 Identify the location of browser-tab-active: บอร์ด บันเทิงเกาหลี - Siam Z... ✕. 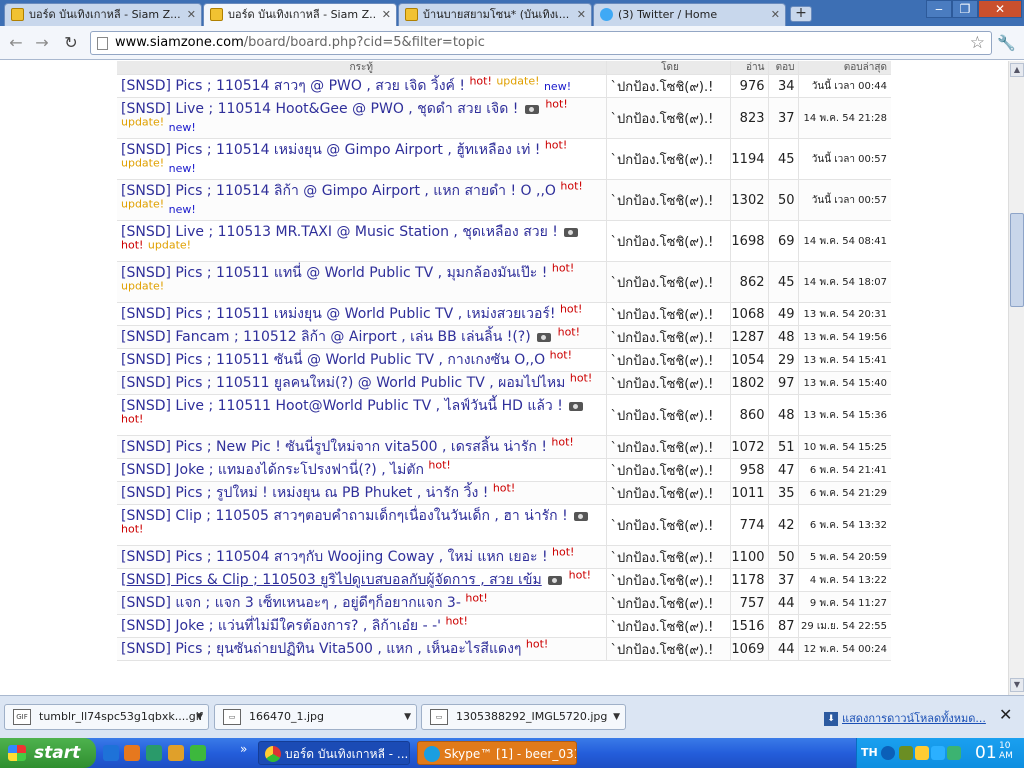
(300, 14).